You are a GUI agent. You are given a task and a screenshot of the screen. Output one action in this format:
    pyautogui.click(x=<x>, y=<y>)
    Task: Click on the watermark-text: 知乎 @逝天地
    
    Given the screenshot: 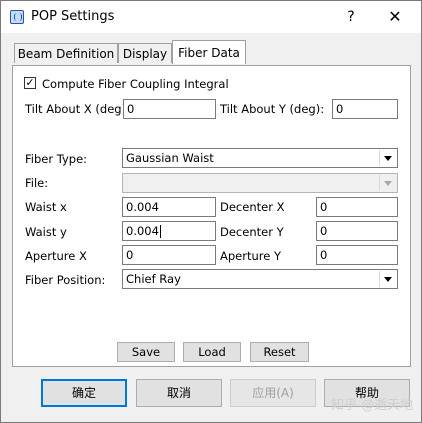 What is the action you would take?
    pyautogui.click(x=372, y=405)
    